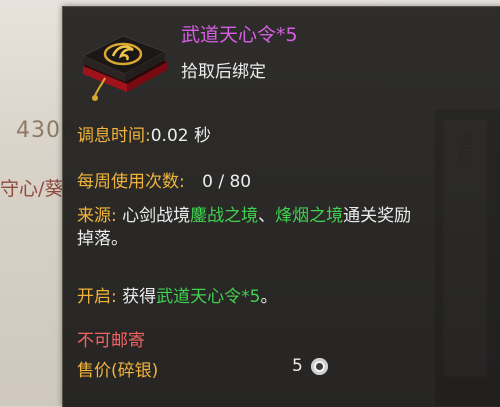 The image size is (500, 407). I want to click on price-label: 售价(碎银), so click(118, 371).